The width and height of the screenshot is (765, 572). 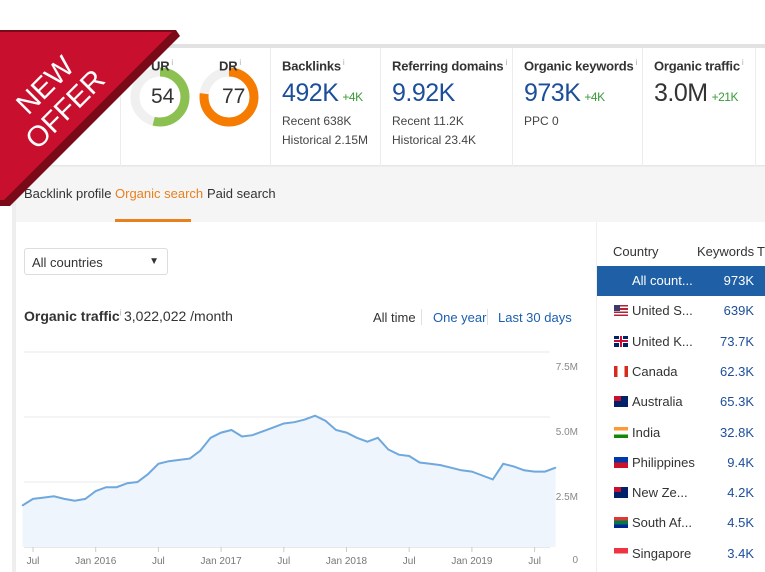 What do you see at coordinates (434, 140) in the screenshot?
I see `referring-domains-historical: Historical 23.4K` at bounding box center [434, 140].